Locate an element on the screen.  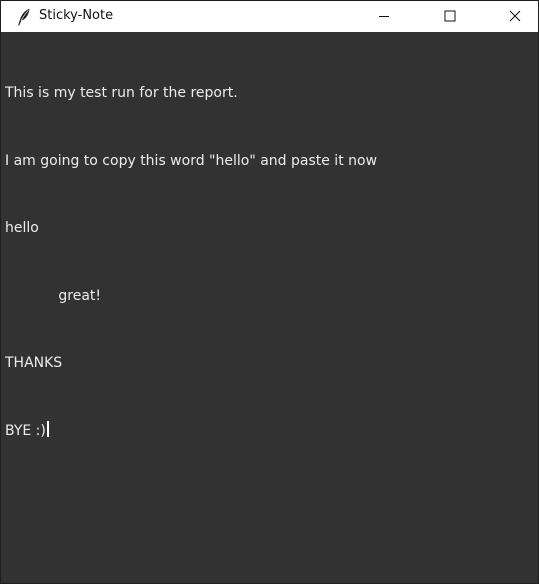
window-title: Sticky-Note is located at coordinates (76, 15).